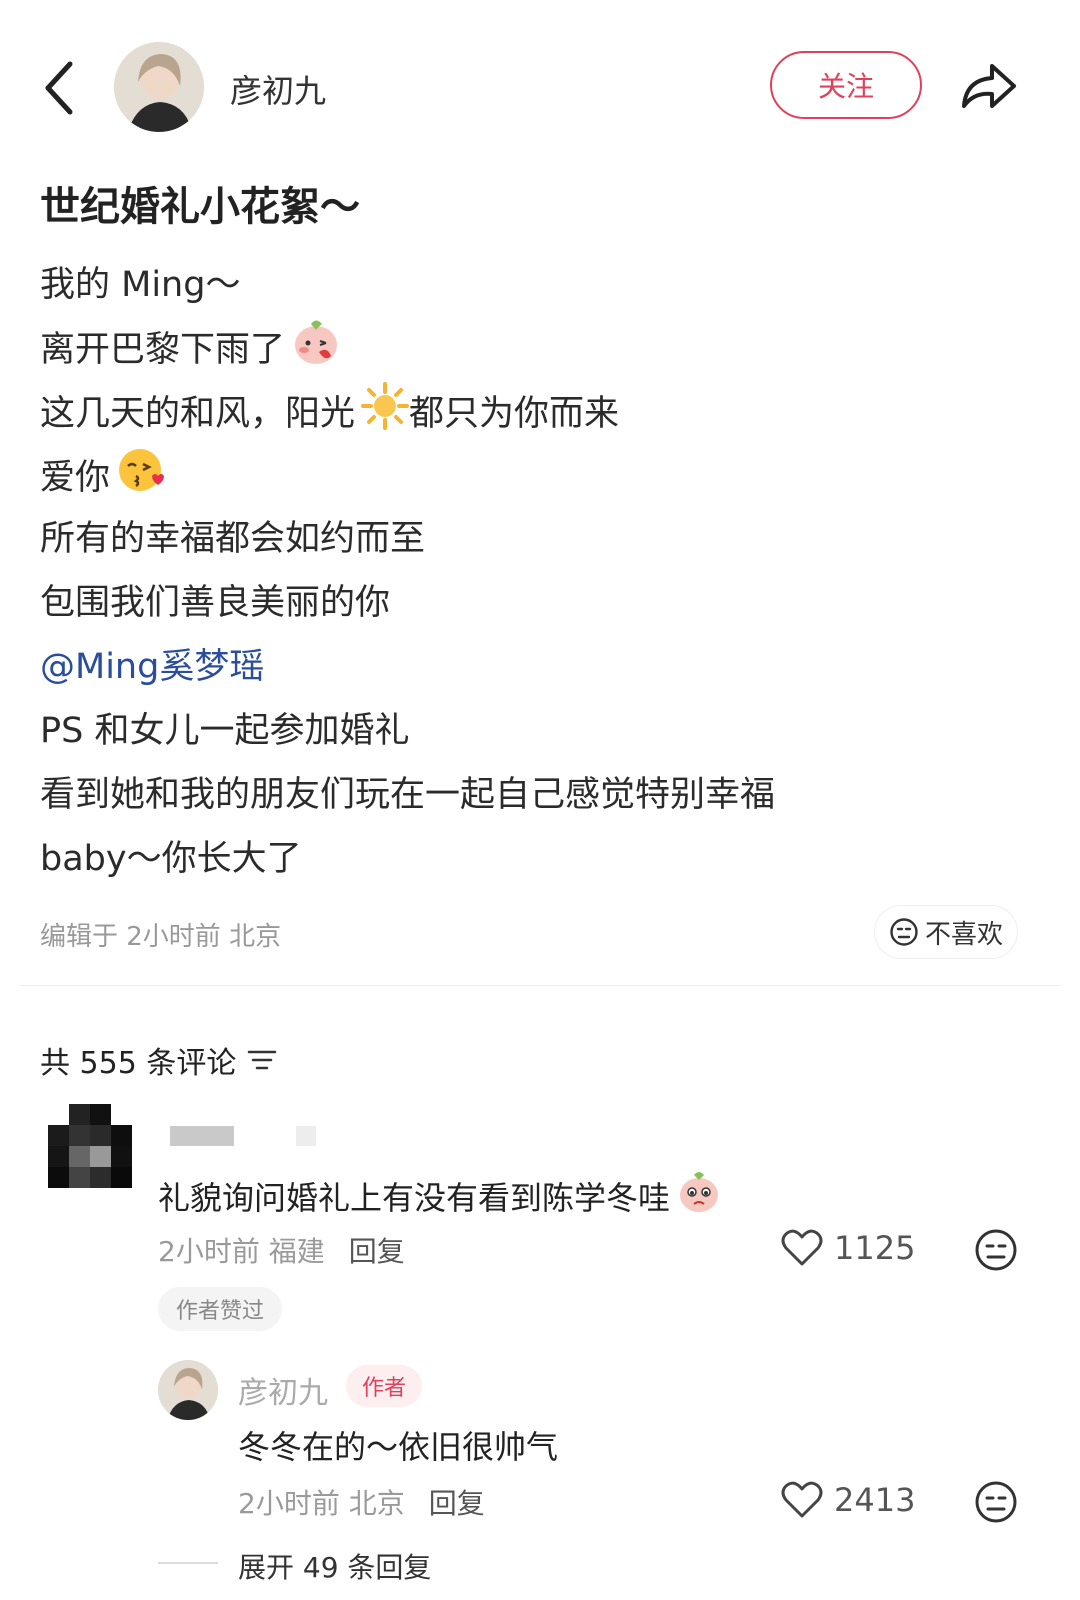  I want to click on post-line-text: PS 和女儿一起参加婚礼, so click(225, 731).